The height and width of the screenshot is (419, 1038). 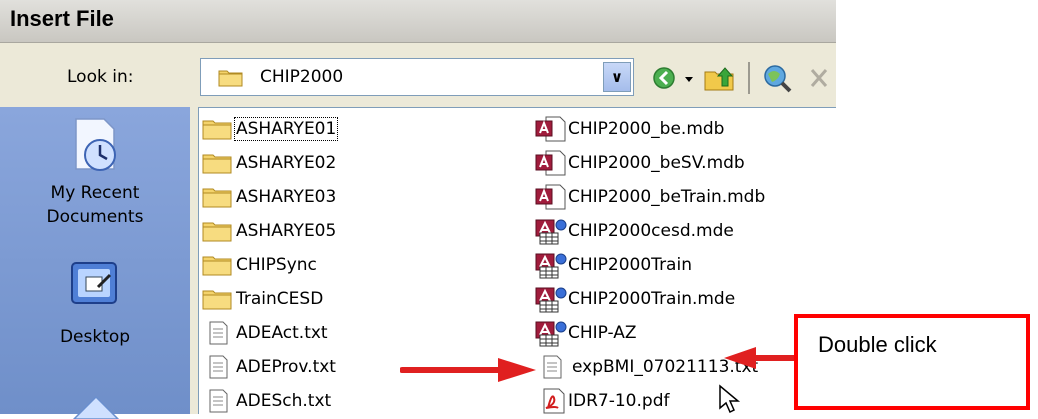 What do you see at coordinates (613, 265) in the screenshot?
I see `list-item: CHIP2000Train` at bounding box center [613, 265].